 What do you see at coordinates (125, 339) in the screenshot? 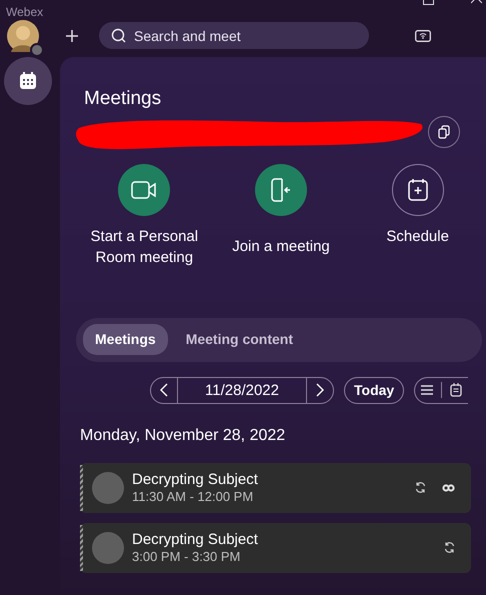
I see `tab: Meetings` at bounding box center [125, 339].